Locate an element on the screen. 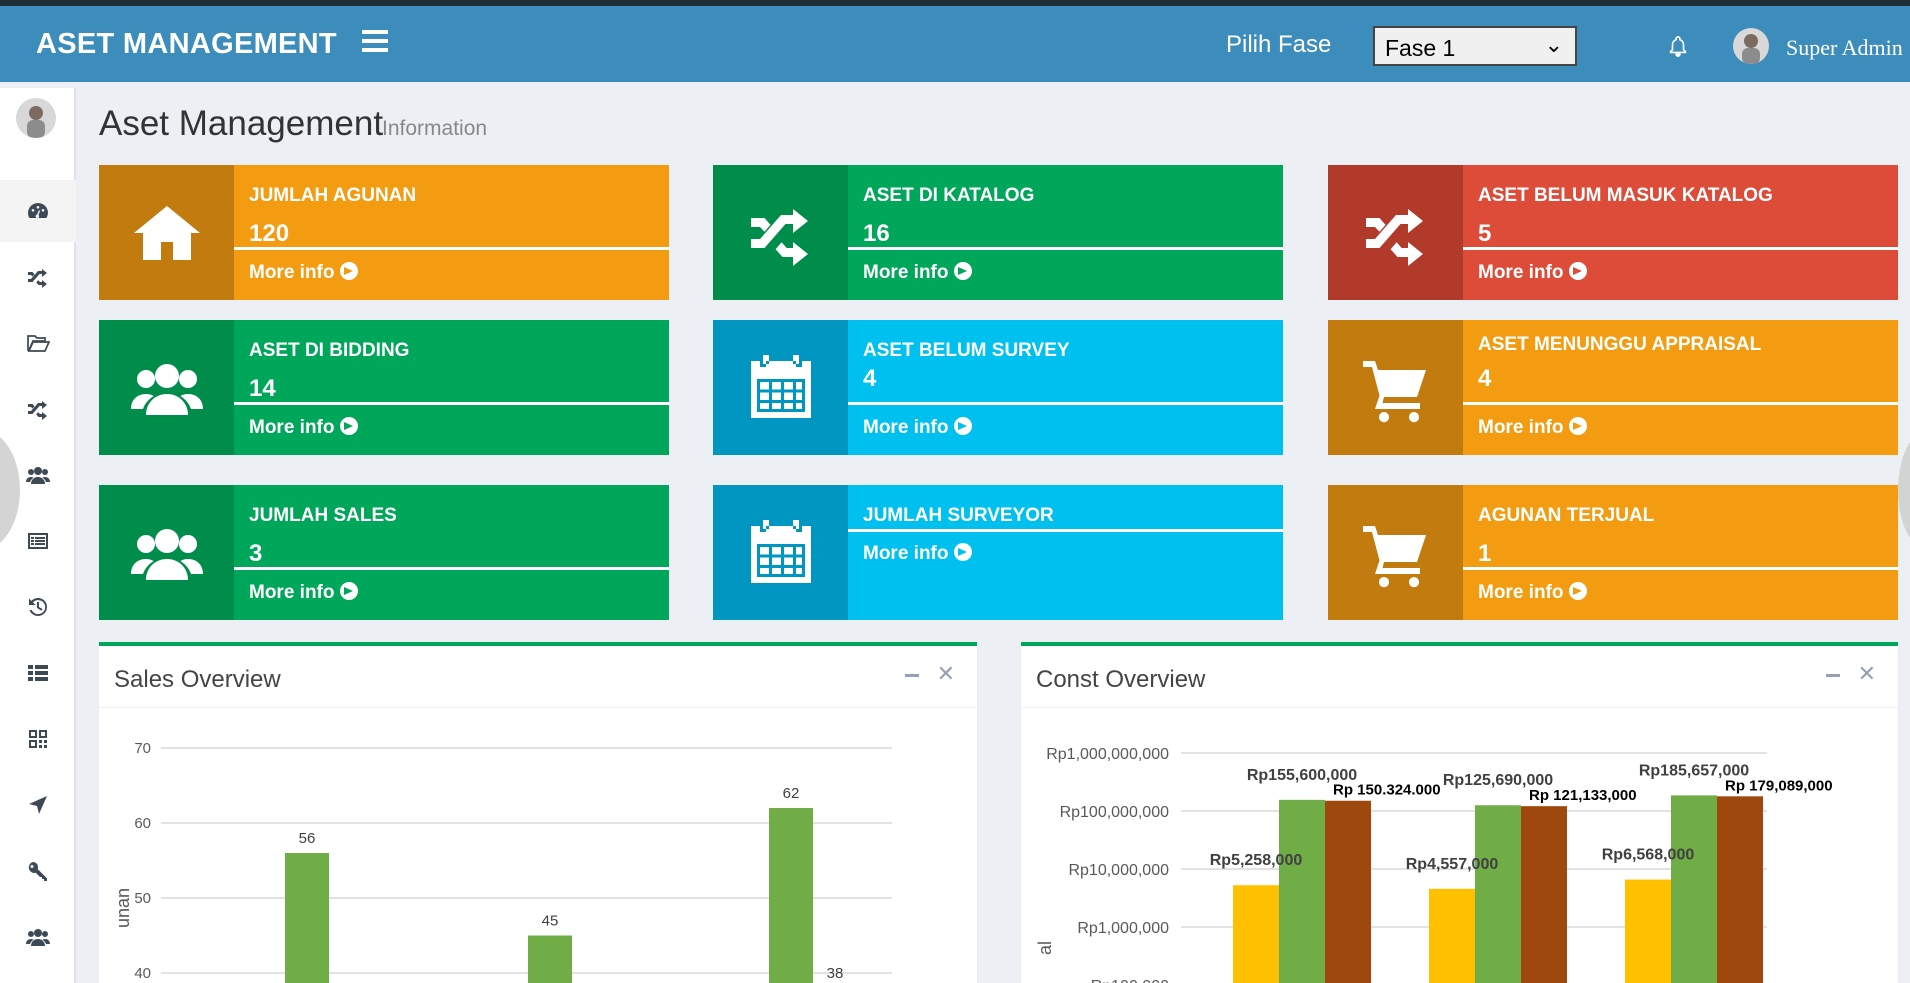  menu-toggle-icon is located at coordinates (375, 41).